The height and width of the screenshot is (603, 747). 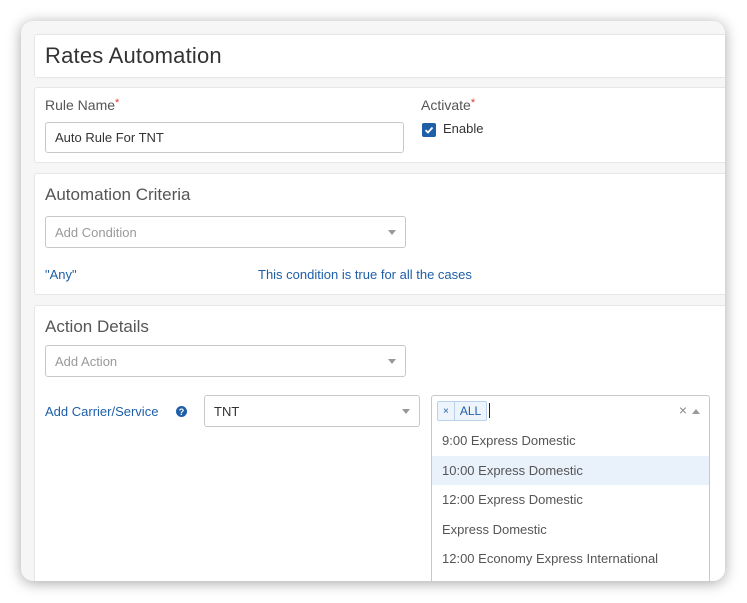 What do you see at coordinates (102, 411) in the screenshot?
I see `add-carrier-service-label: Add Carrier/Service` at bounding box center [102, 411].